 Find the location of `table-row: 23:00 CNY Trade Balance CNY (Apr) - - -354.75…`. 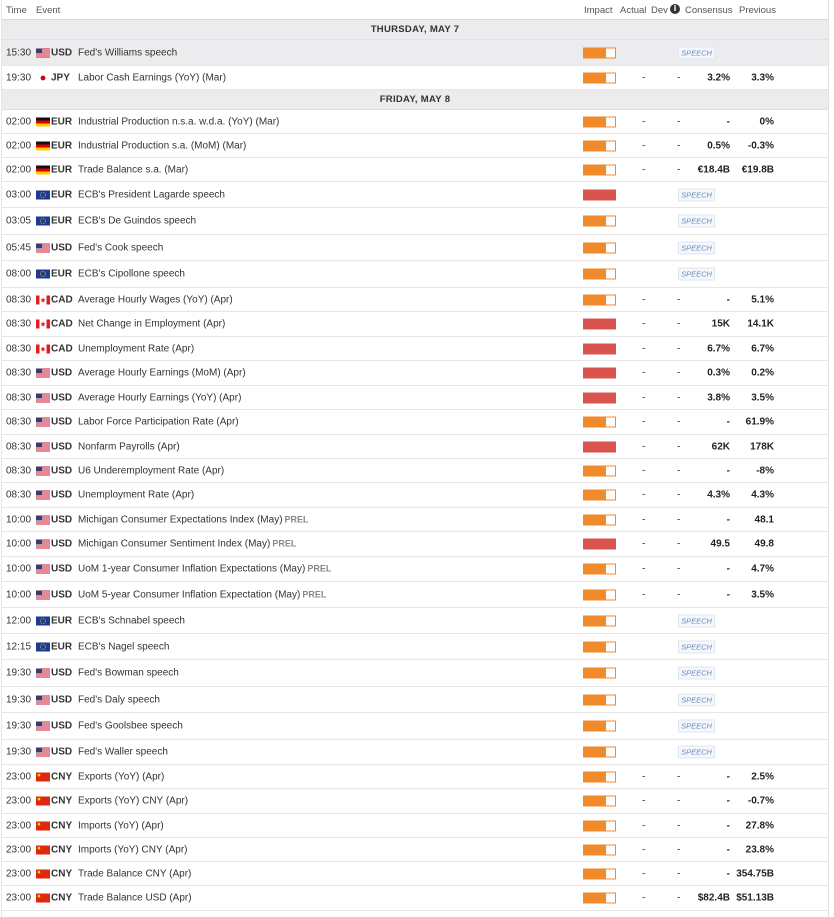

table-row: 23:00 CNY Trade Balance CNY (Apr) - - -354.75… is located at coordinates (415, 874).